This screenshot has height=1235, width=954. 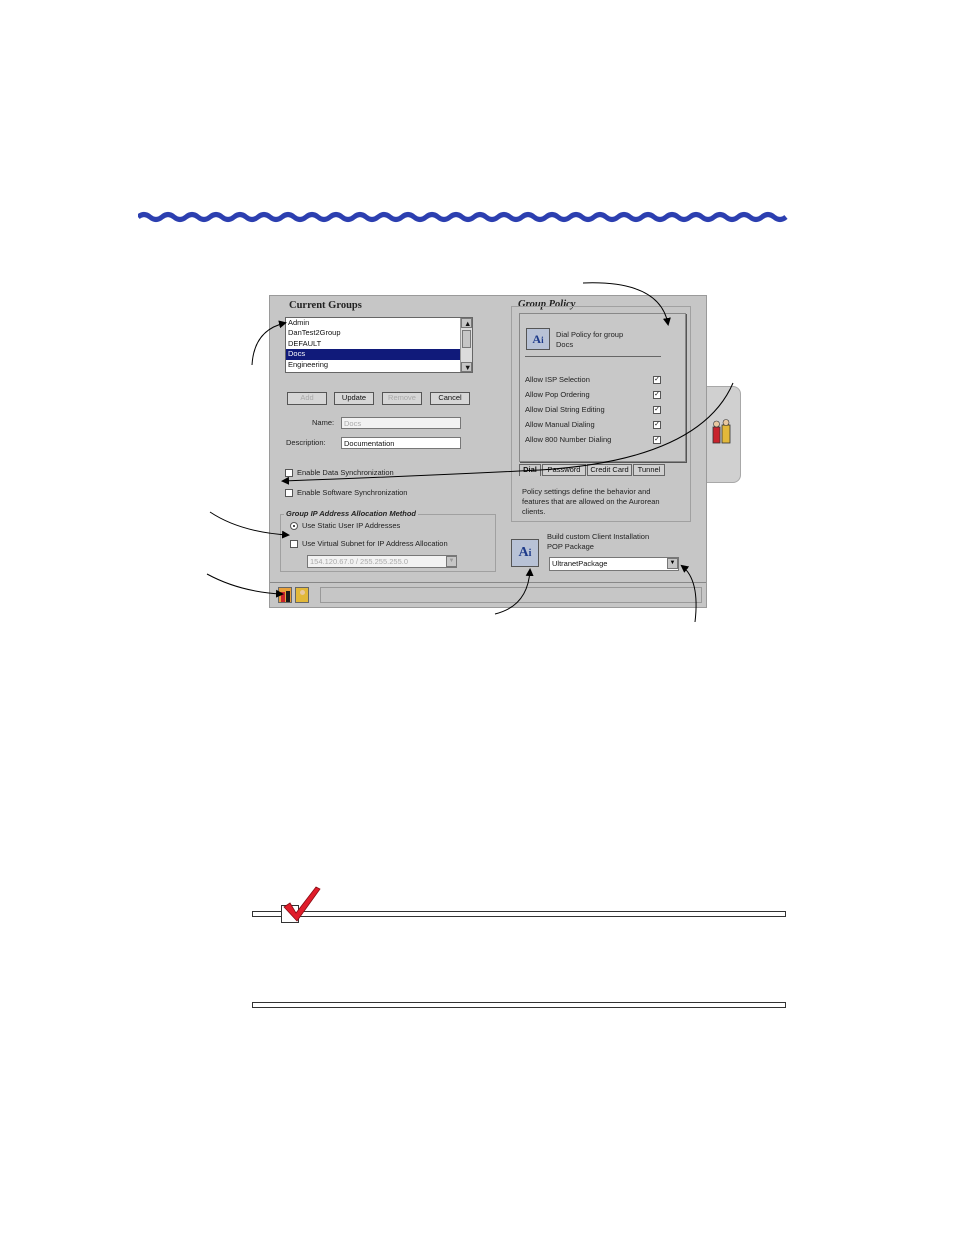 I want to click on scroll-thumb, so click(x=466, y=339).